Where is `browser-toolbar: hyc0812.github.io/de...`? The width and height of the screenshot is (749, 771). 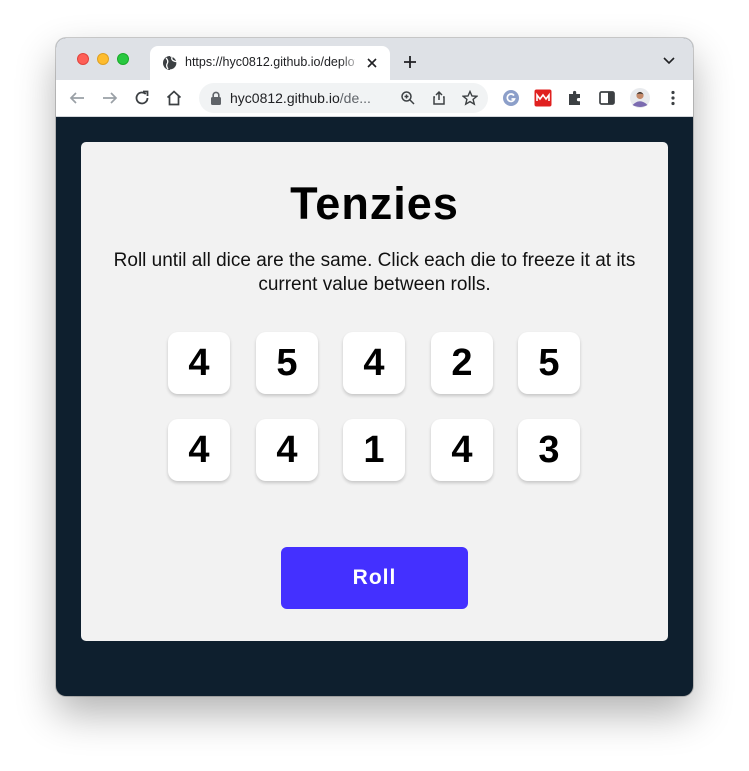 browser-toolbar: hyc0812.github.io/de... is located at coordinates (374, 98).